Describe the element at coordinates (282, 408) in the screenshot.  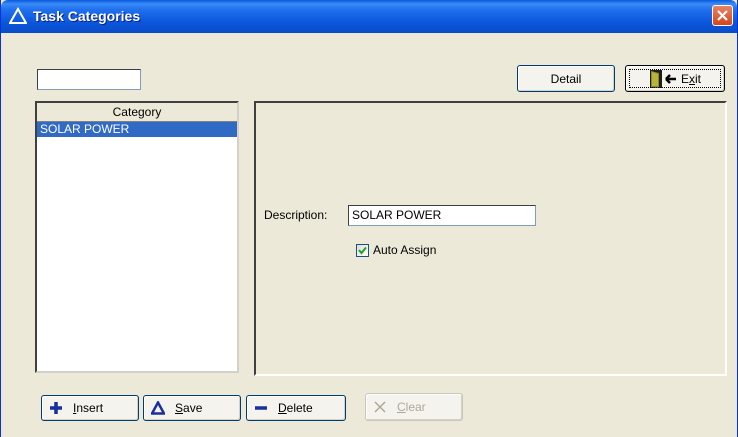
I see `delete-mnemonic: D` at that location.